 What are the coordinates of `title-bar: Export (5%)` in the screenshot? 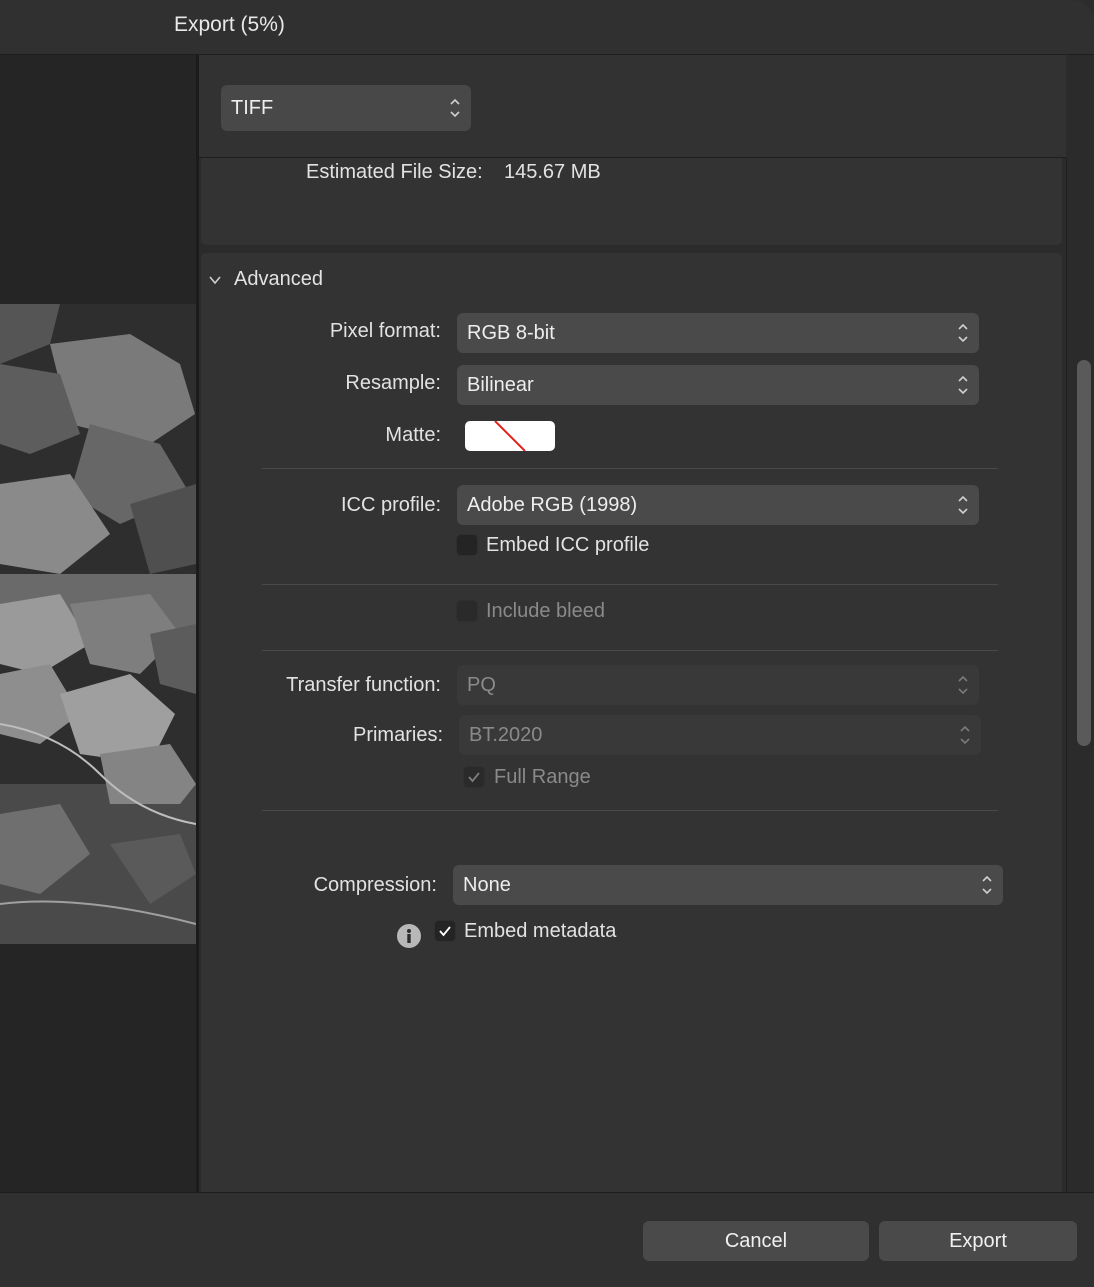 It's located at (547, 27).